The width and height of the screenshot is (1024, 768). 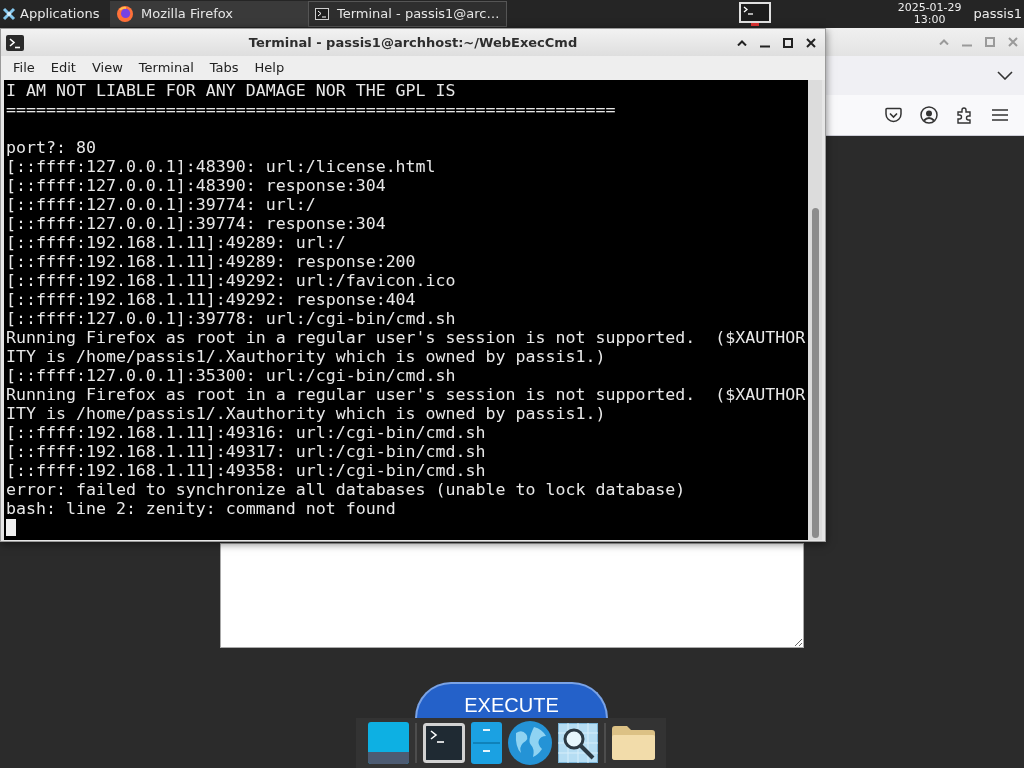 I want to click on globe-icon, so click(x=529, y=743).